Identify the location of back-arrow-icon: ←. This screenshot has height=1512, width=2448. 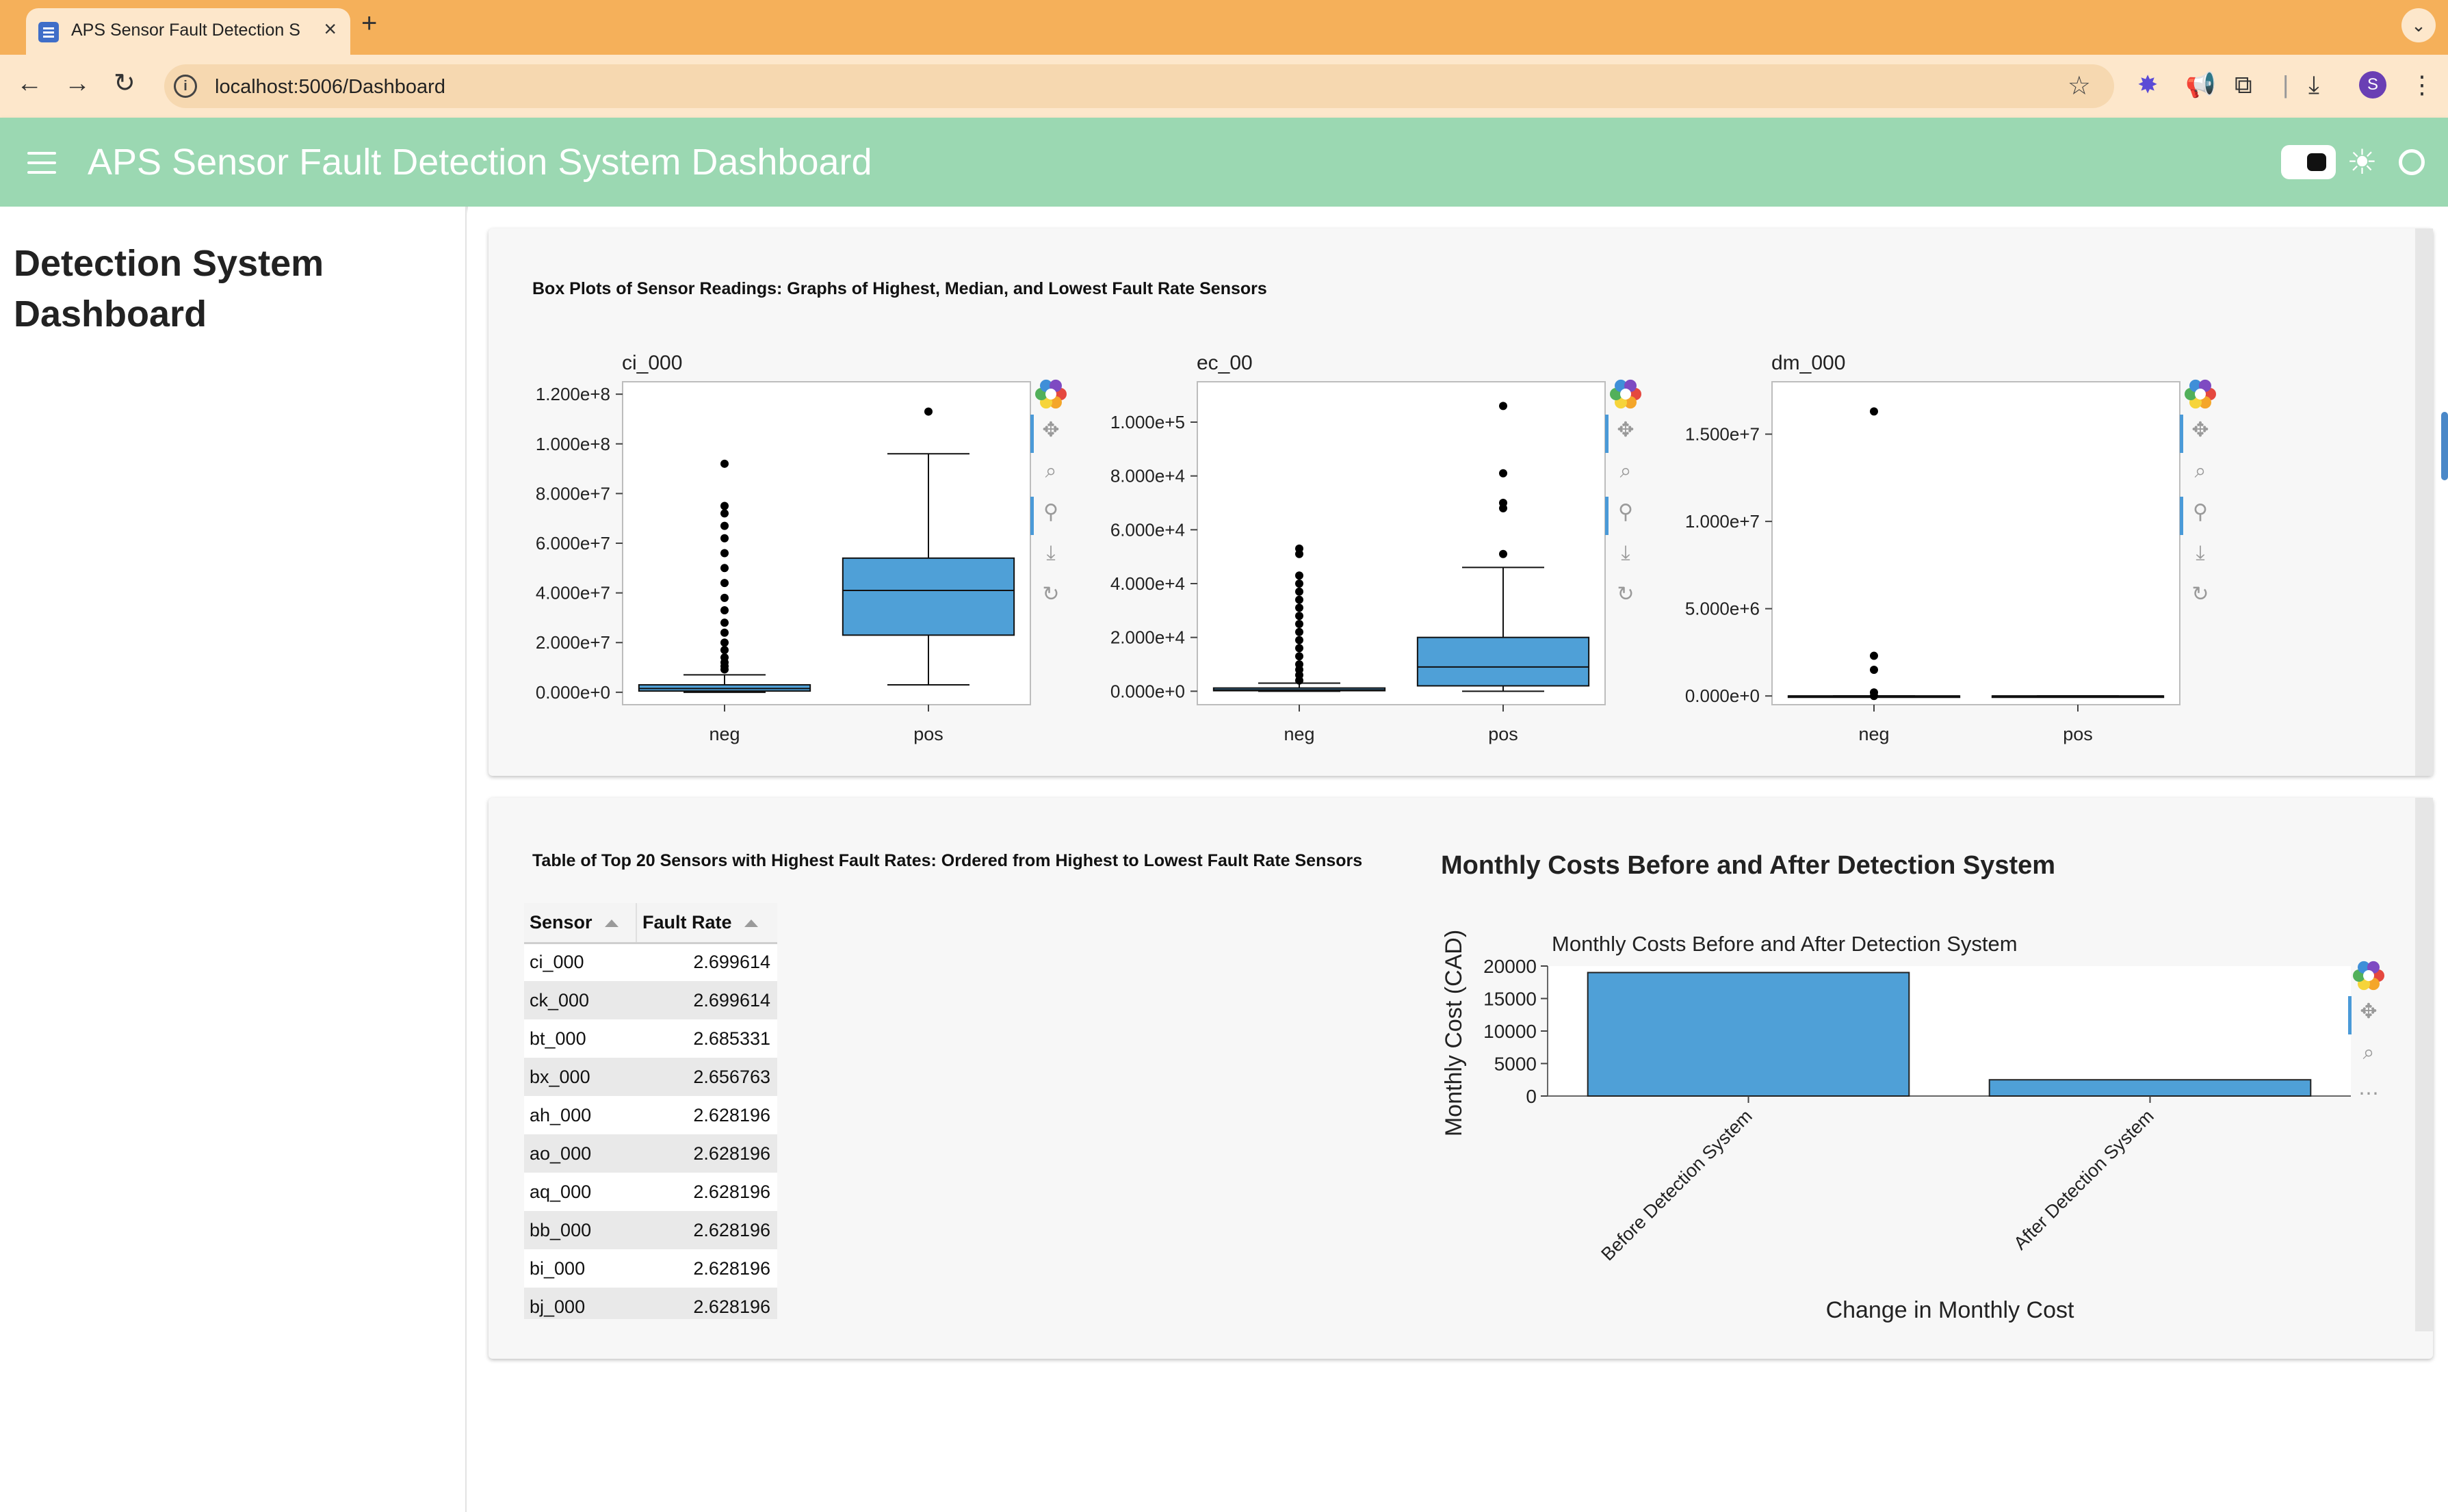
(29, 83).